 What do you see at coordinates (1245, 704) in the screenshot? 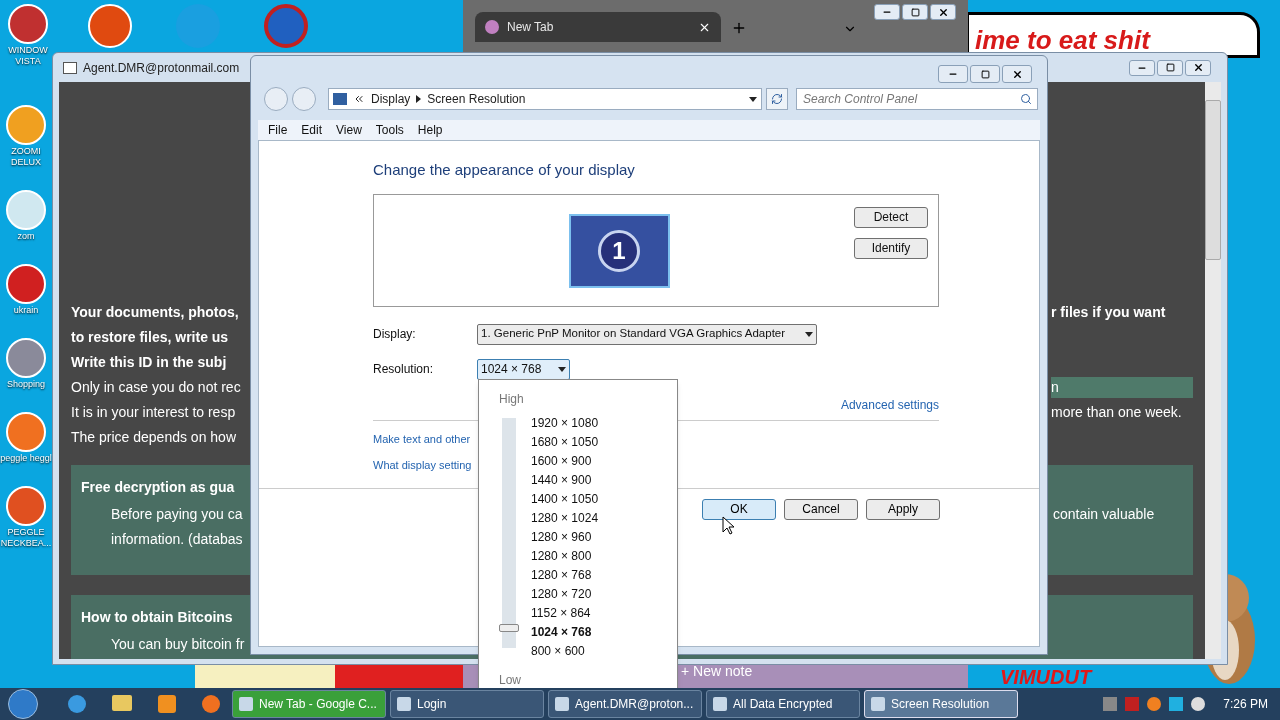
I see `clock: 7:26 PM` at bounding box center [1245, 704].